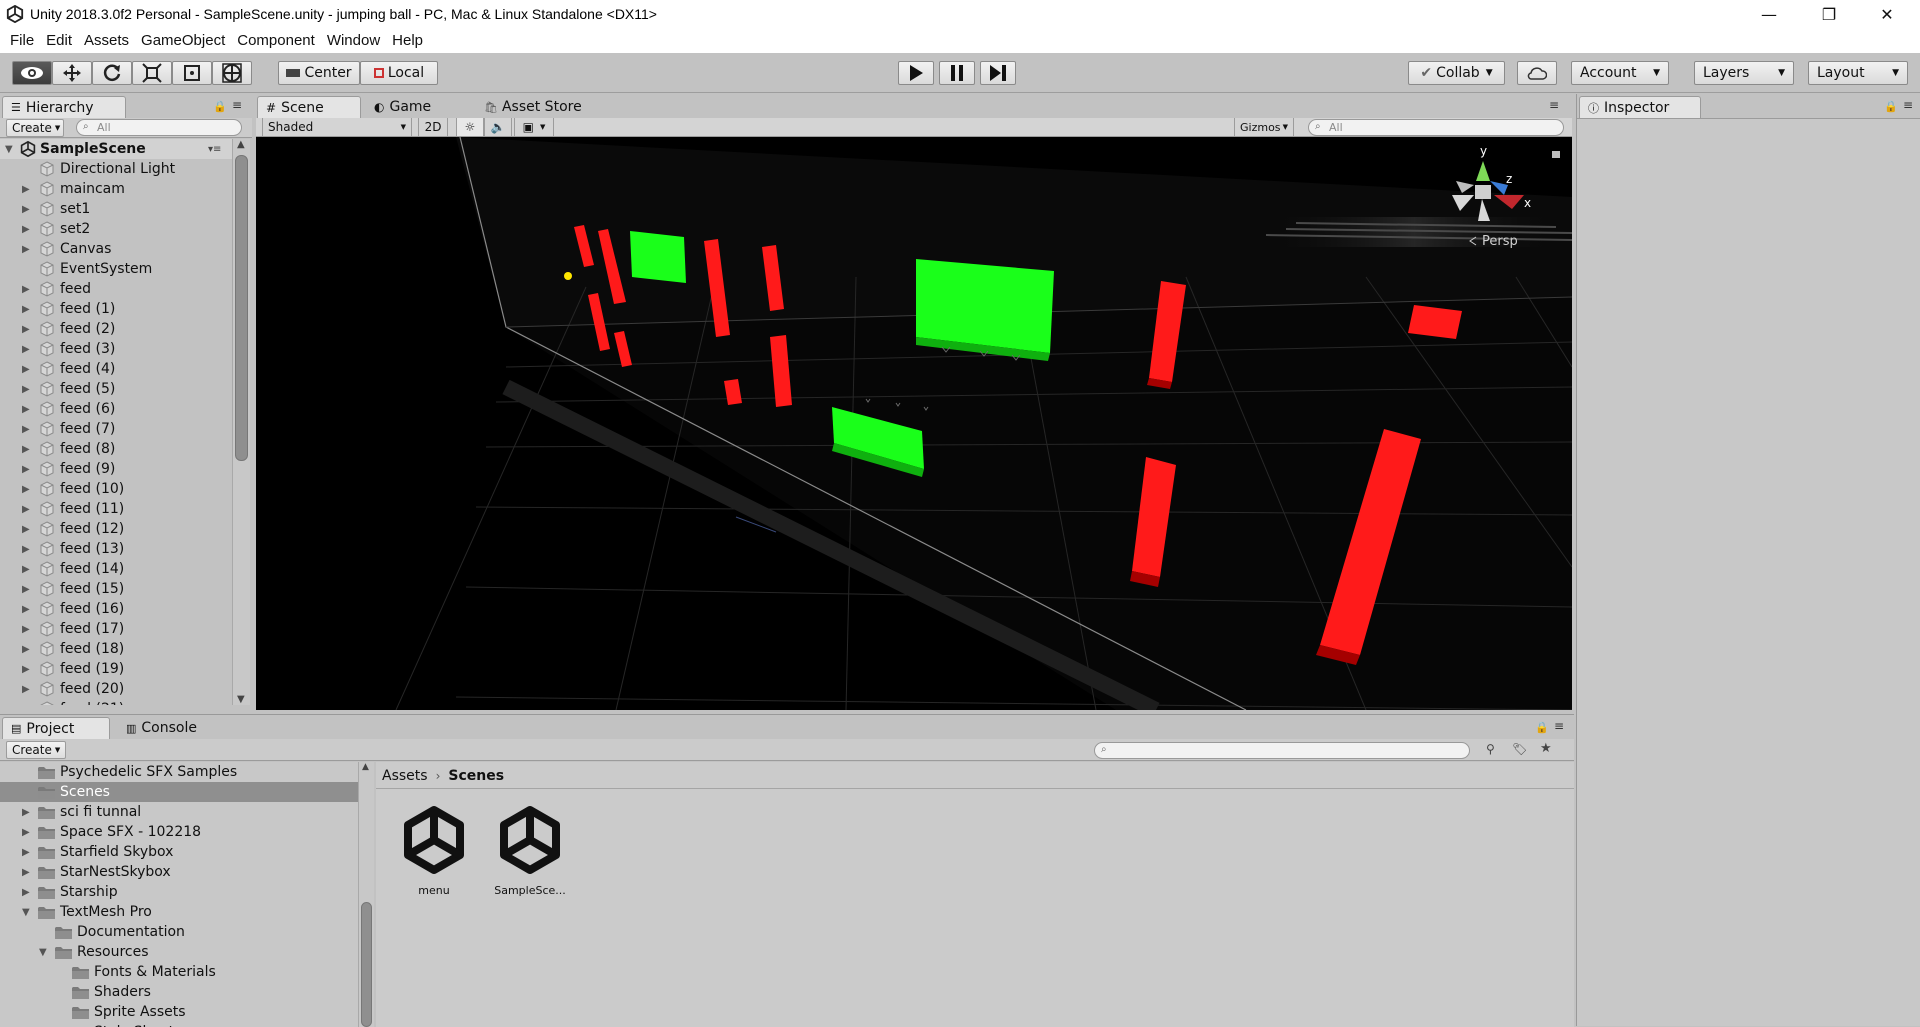 This screenshot has width=1920, height=1027. What do you see at coordinates (72, 73) in the screenshot?
I see `move-tool-button` at bounding box center [72, 73].